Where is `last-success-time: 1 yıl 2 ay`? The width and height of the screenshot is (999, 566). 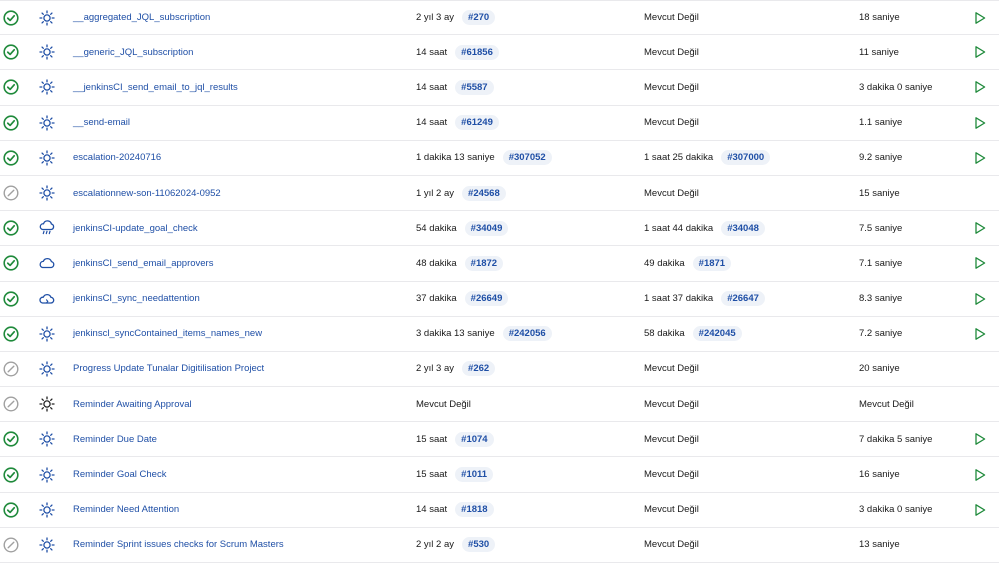
last-success-time: 1 yıl 2 ay is located at coordinates (435, 193).